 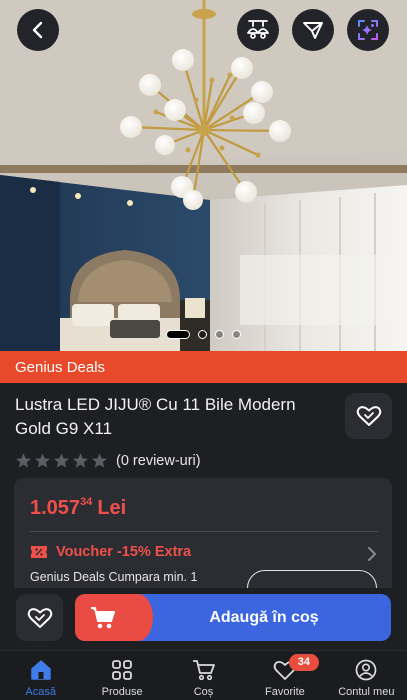 I want to click on ai-assistant-button, so click(x=368, y=30).